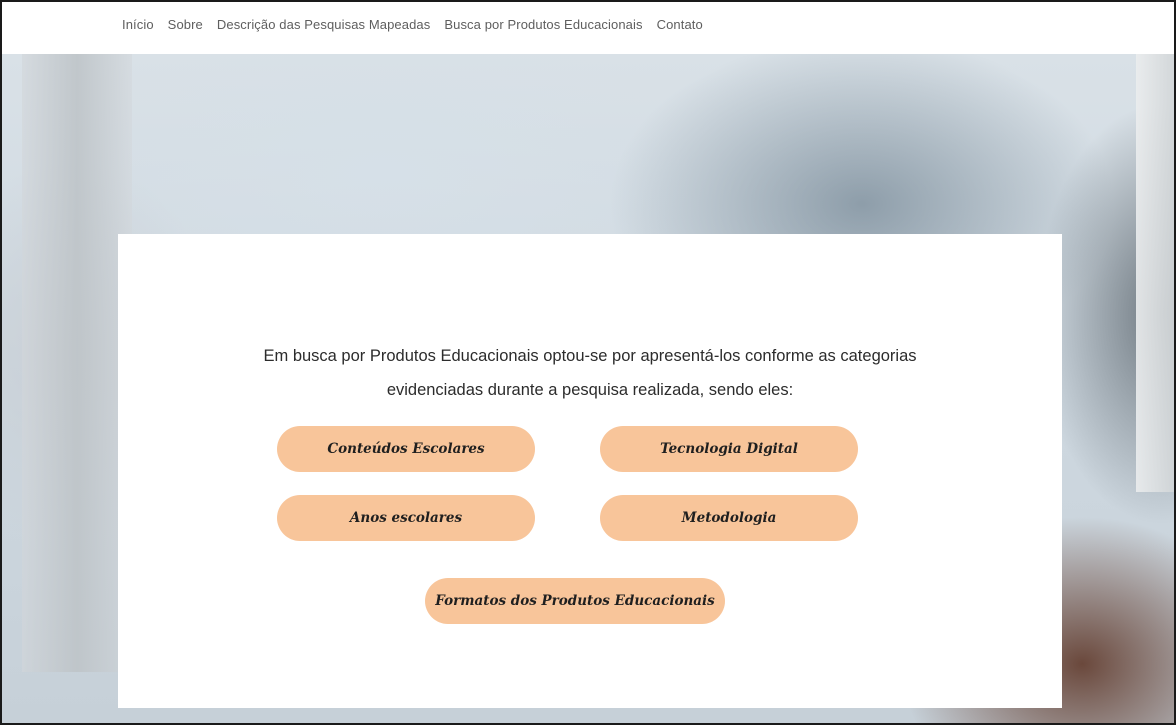 The width and height of the screenshot is (1176, 725). I want to click on category-button-anos-escolares: Anos escolares, so click(406, 518).